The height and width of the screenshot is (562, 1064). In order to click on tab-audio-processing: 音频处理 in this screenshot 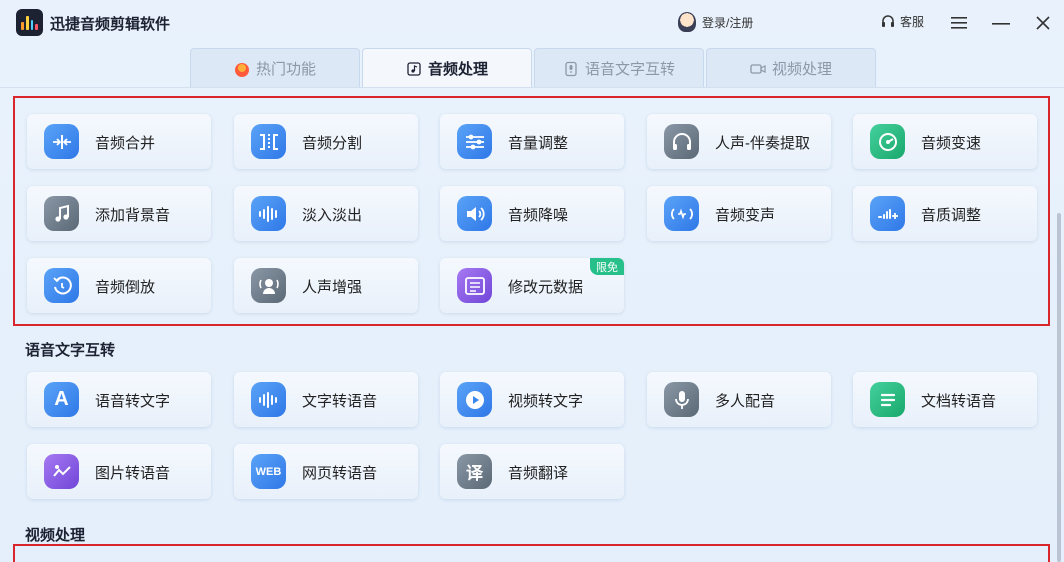, I will do `click(447, 68)`.